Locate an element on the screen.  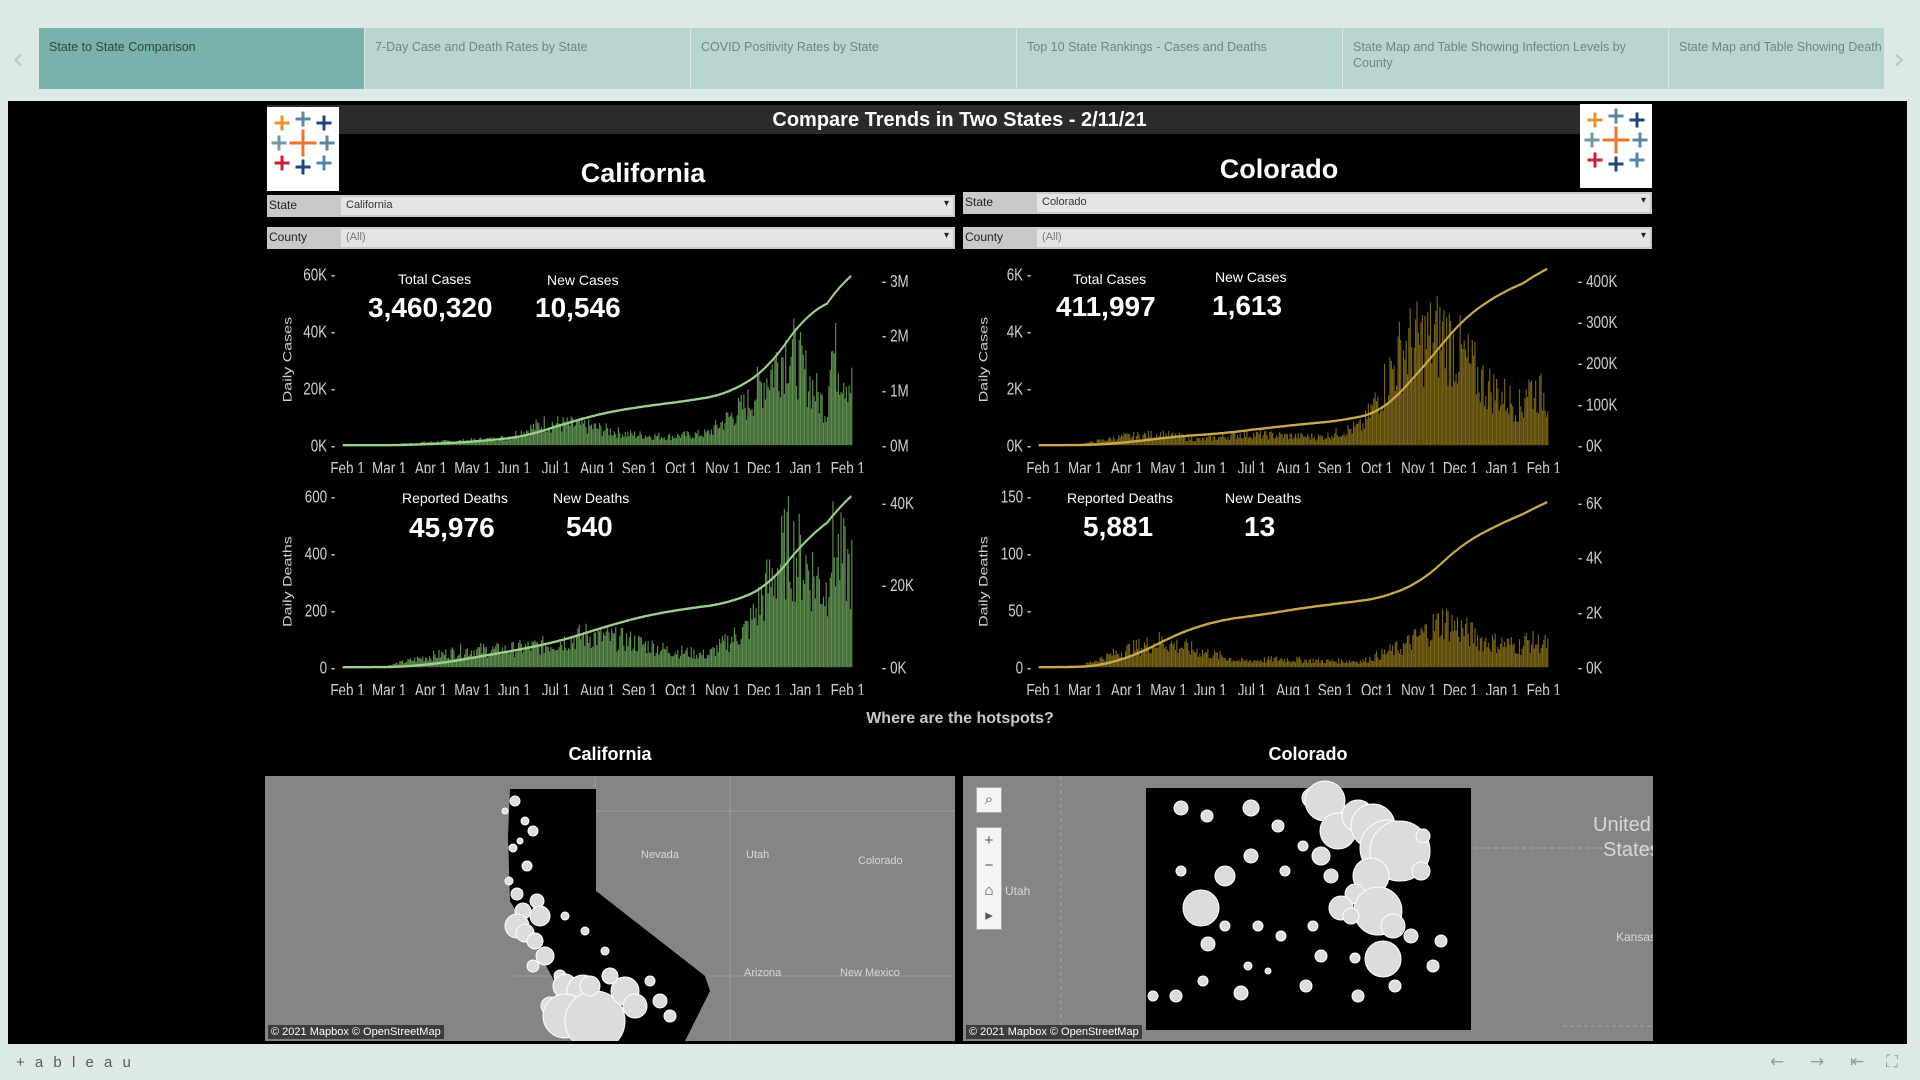
tab-death-map: State Map and Table Showing Death is located at coordinates (1776, 58).